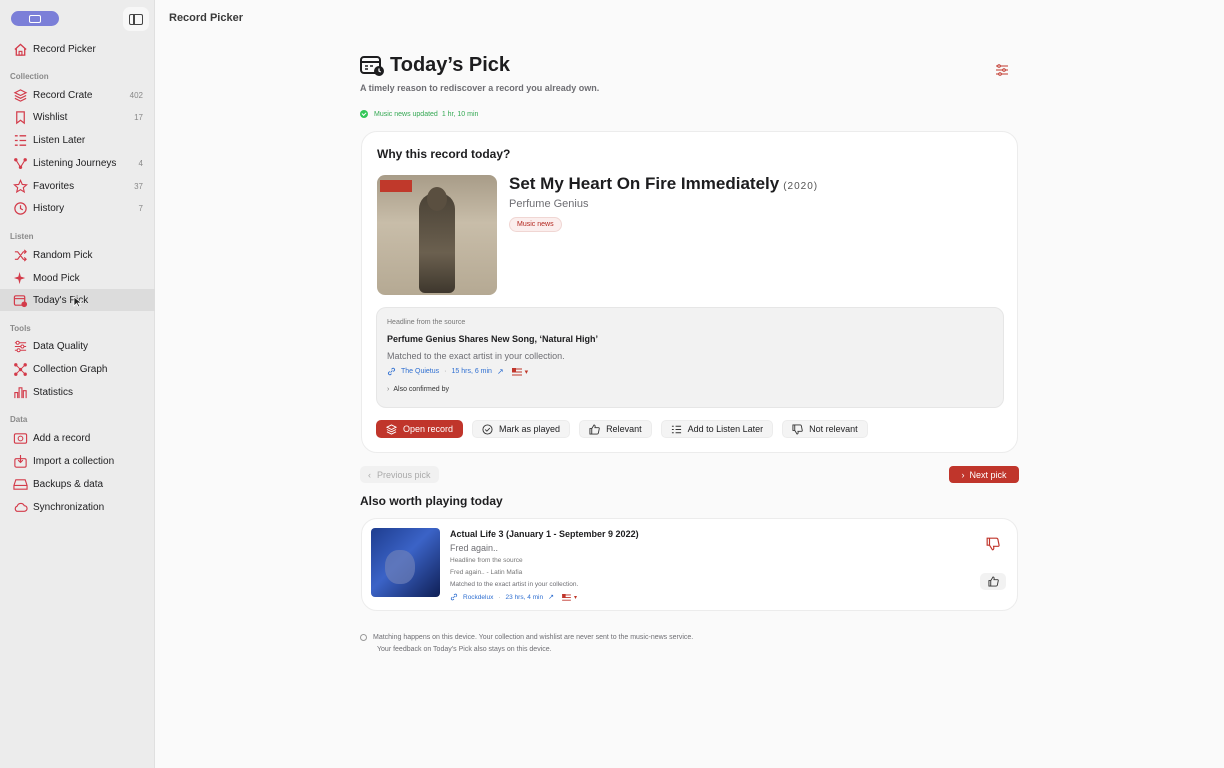 This screenshot has height=768, width=1224. I want to click on home-icon, so click(20, 49).